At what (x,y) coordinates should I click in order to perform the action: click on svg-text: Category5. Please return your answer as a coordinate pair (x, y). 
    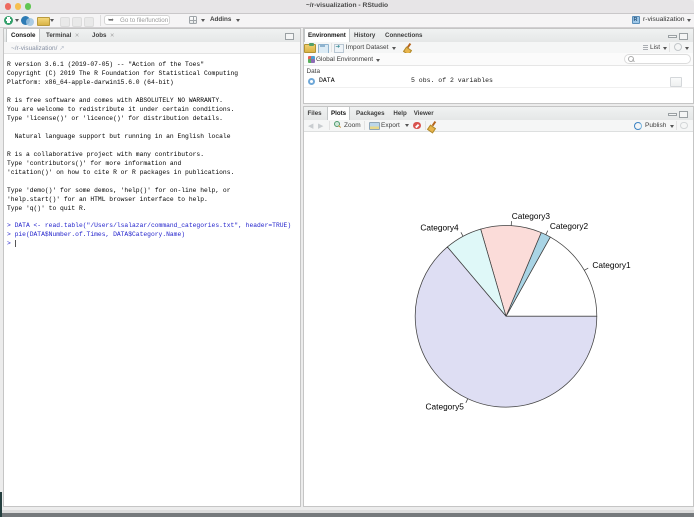
    Looking at the image, I should click on (445, 407).